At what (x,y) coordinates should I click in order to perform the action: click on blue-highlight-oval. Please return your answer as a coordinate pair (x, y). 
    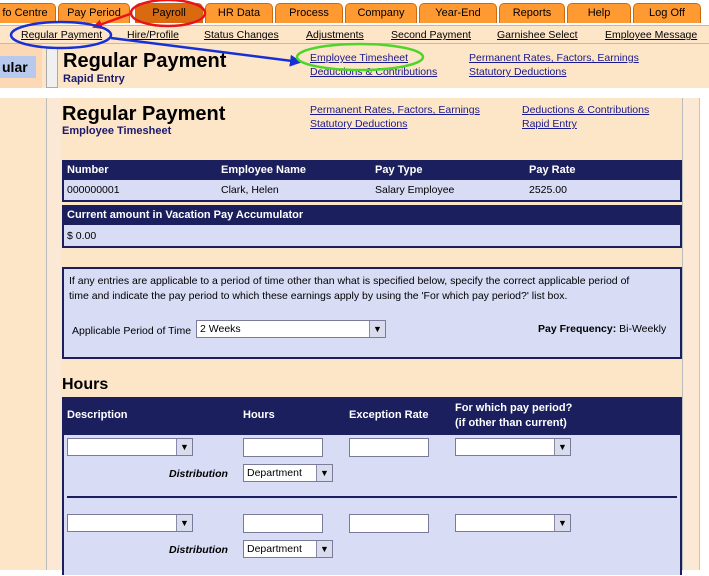
    Looking at the image, I should click on (61, 35).